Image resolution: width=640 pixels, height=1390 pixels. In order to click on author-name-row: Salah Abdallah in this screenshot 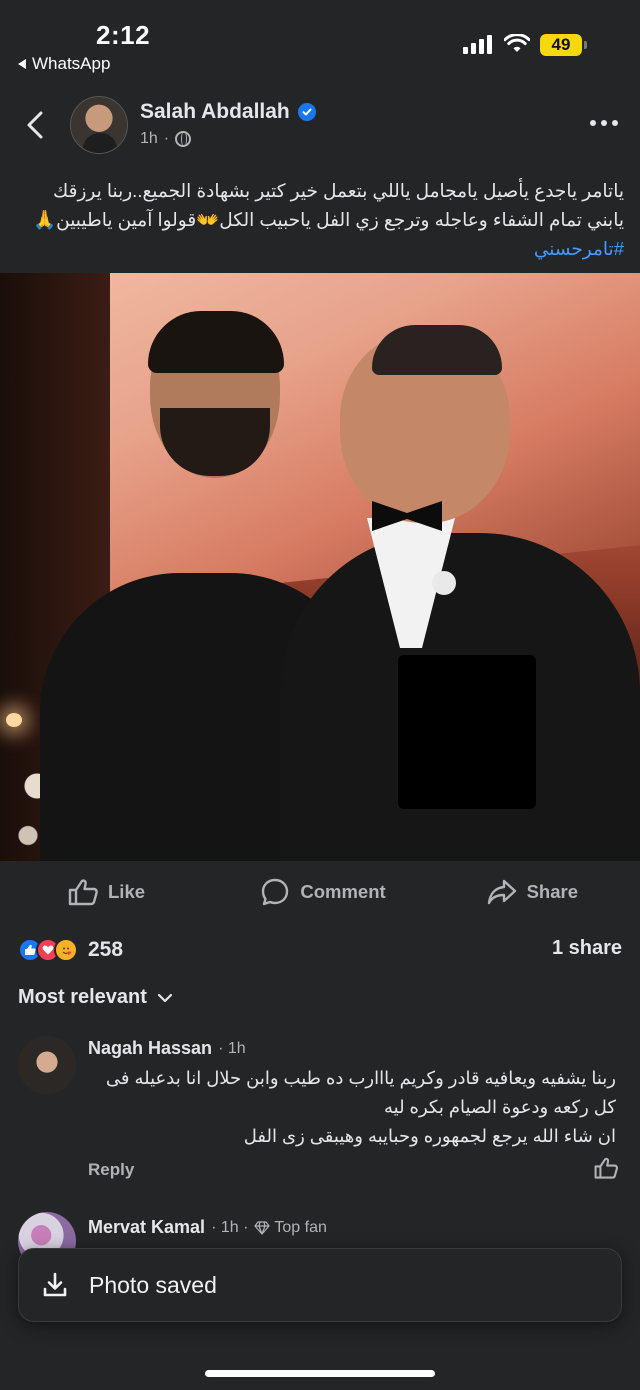, I will do `click(228, 112)`.